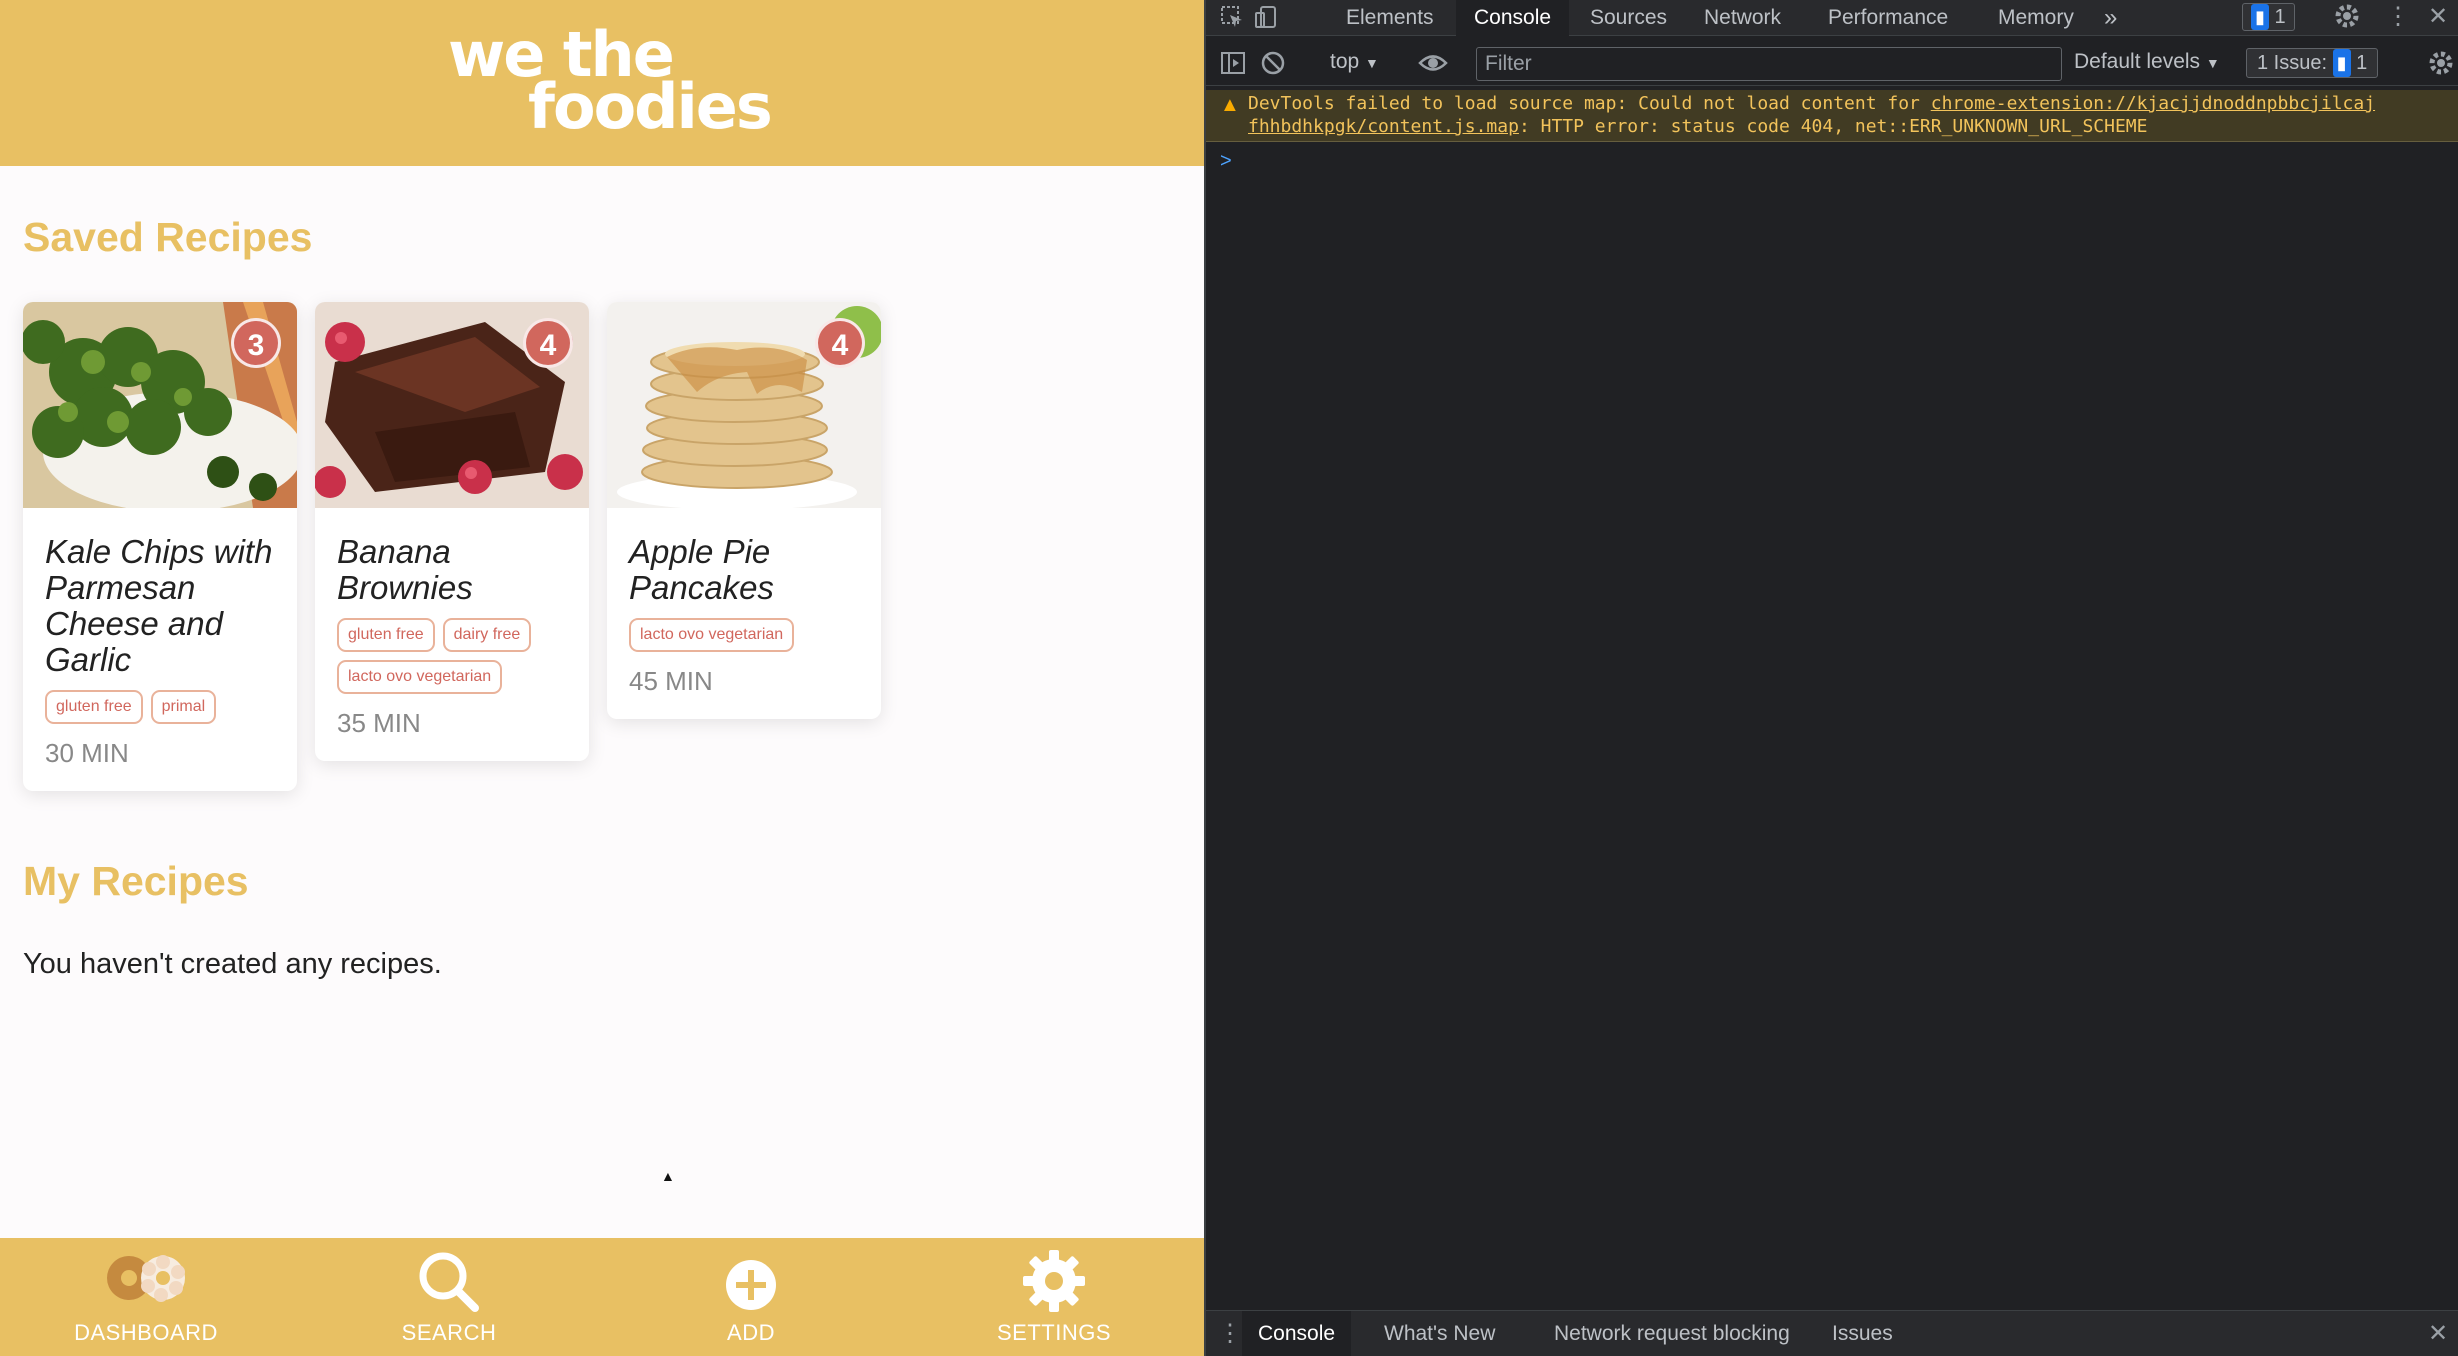  Describe the element at coordinates (1628, 18) in the screenshot. I see `tab-sources: Sources` at that location.